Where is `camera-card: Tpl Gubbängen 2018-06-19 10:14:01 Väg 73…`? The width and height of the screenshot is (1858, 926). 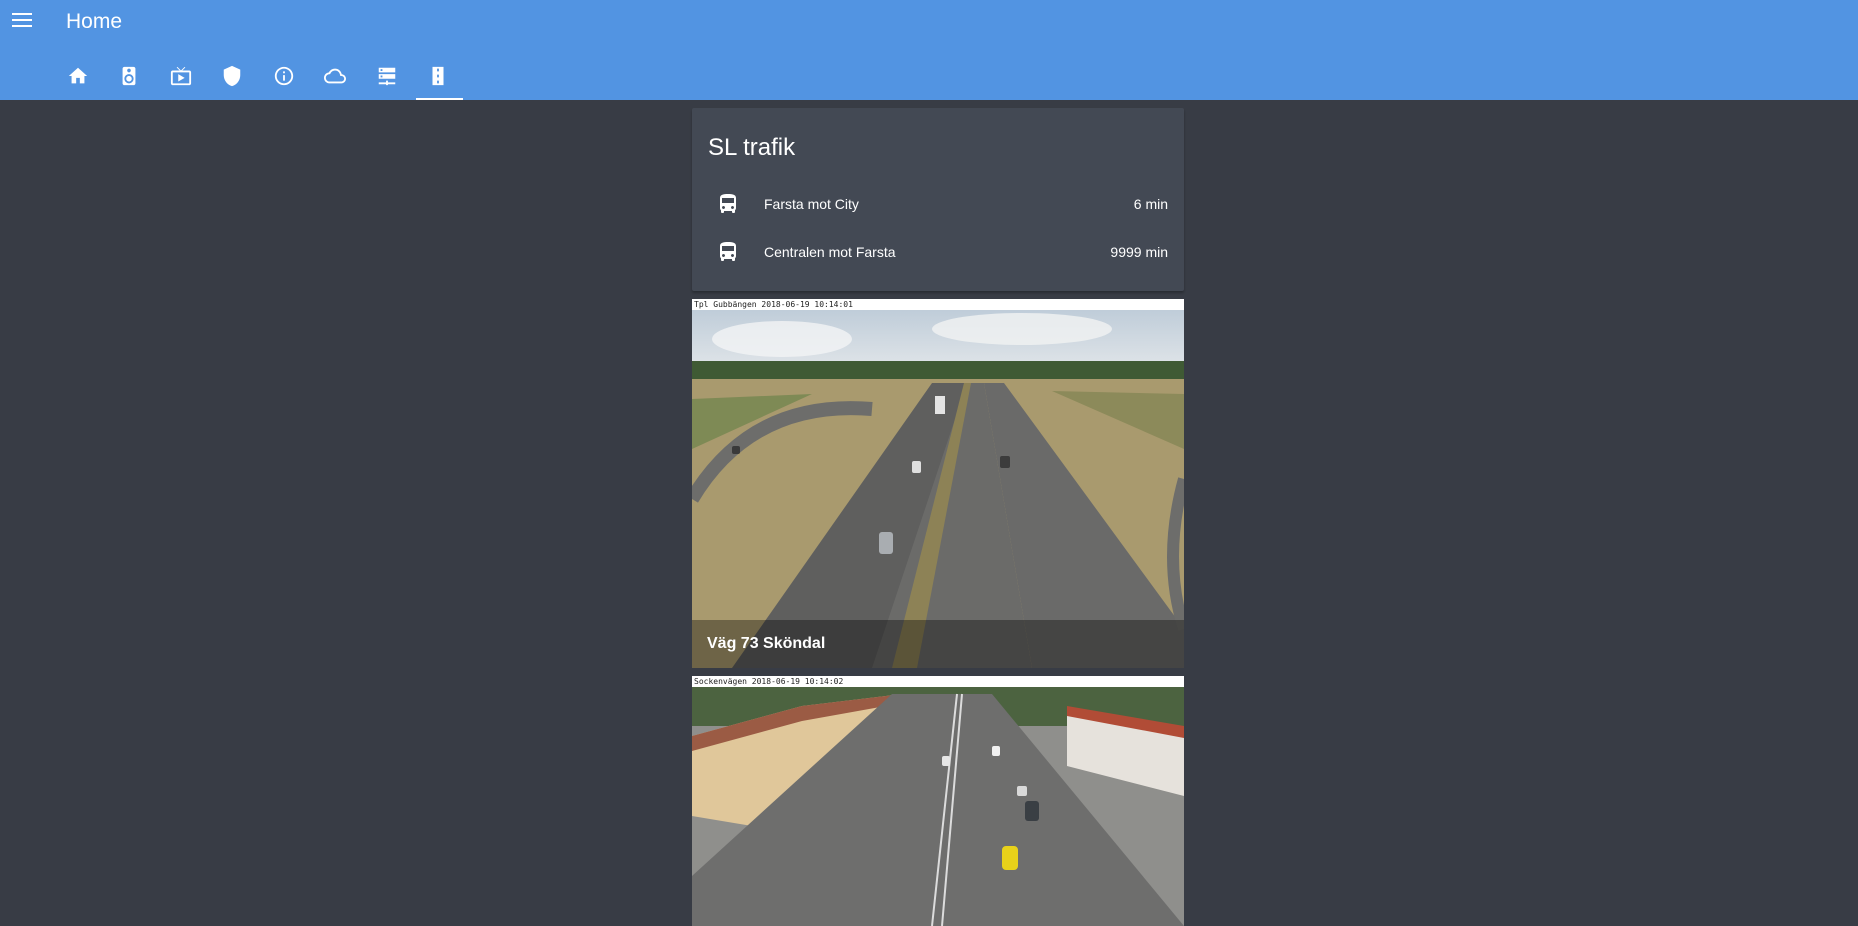
camera-card: Tpl Gubbängen 2018-06-19 10:14:01 Väg 73… is located at coordinates (938, 483).